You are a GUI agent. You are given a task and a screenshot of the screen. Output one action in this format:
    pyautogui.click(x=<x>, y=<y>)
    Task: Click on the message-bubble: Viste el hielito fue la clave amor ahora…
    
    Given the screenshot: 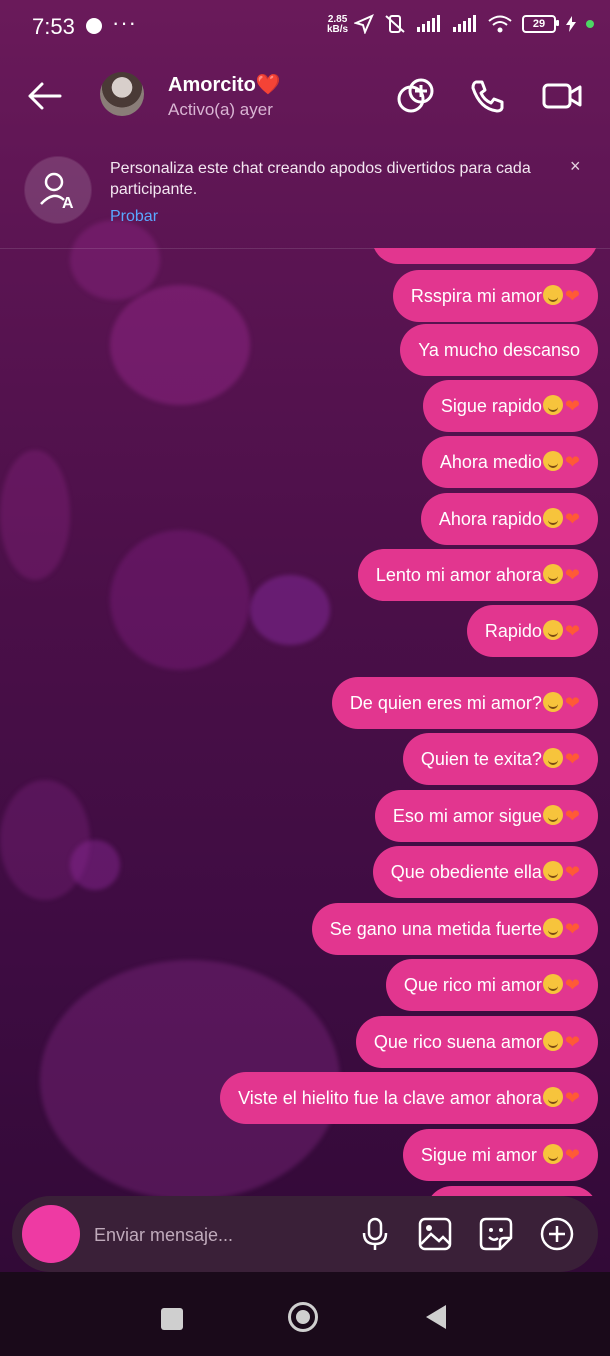 What is the action you would take?
    pyautogui.click(x=409, y=1098)
    